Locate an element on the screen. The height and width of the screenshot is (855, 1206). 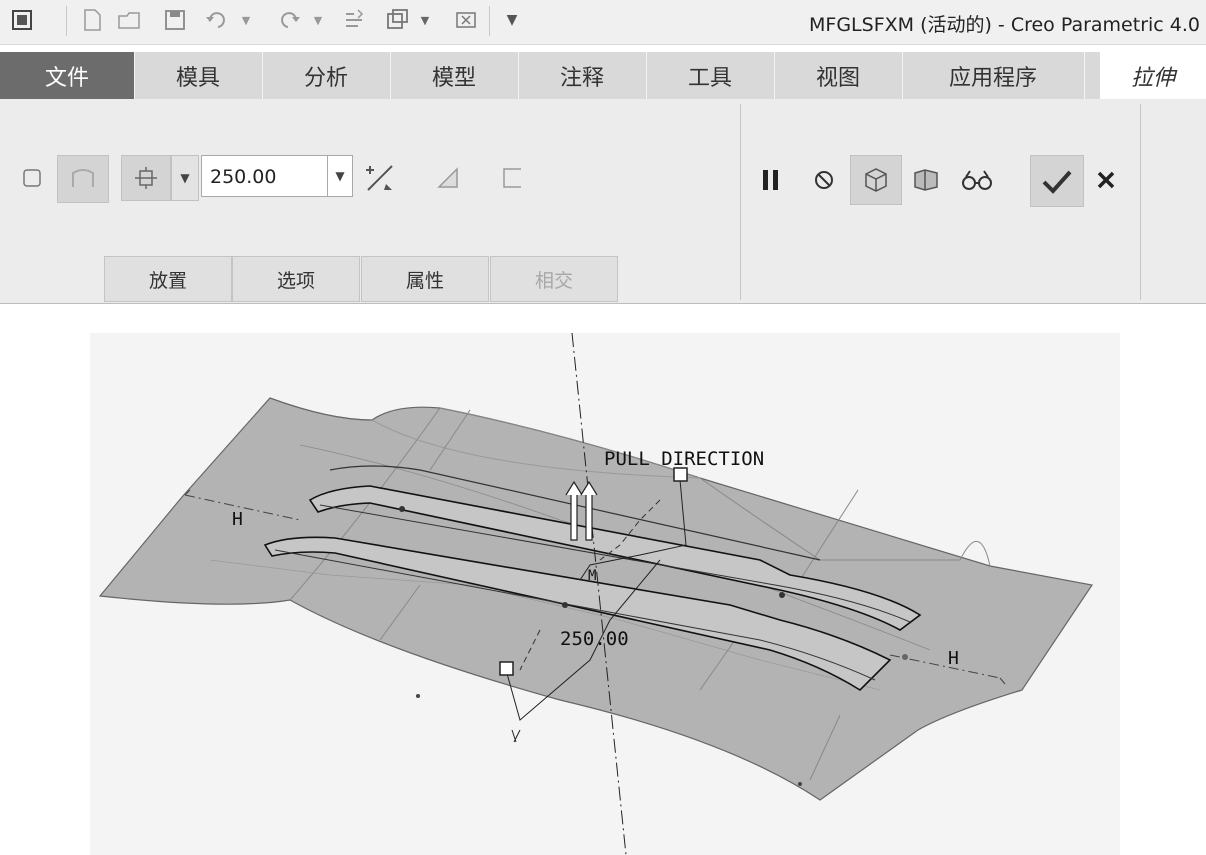
cancel-button is located at coordinates (1106, 180).